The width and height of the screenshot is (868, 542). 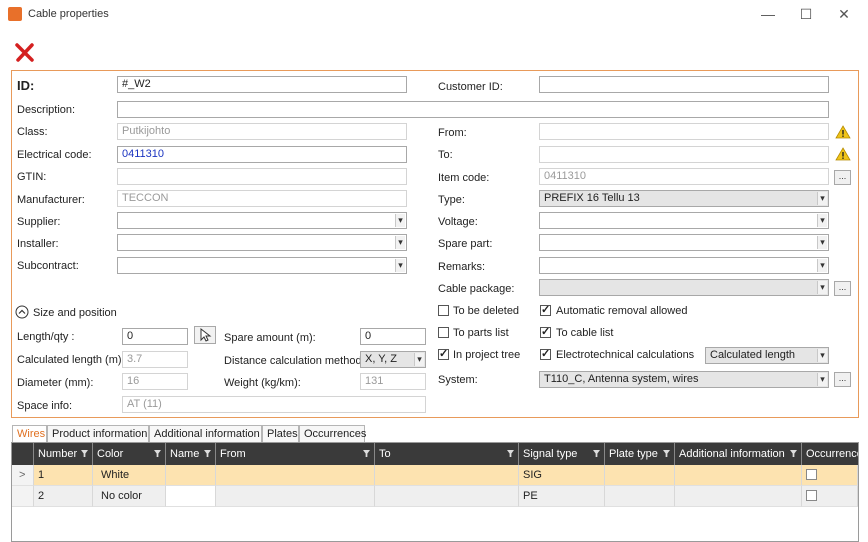 What do you see at coordinates (684, 287) in the screenshot?
I see `cable-package-select` at bounding box center [684, 287].